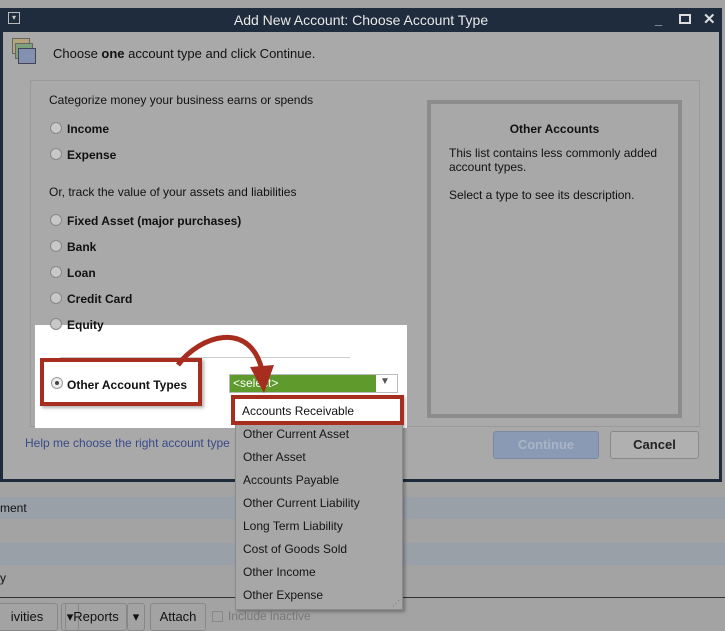 This screenshot has width=725, height=631. I want to click on bg-row-text: y, so click(3, 578).